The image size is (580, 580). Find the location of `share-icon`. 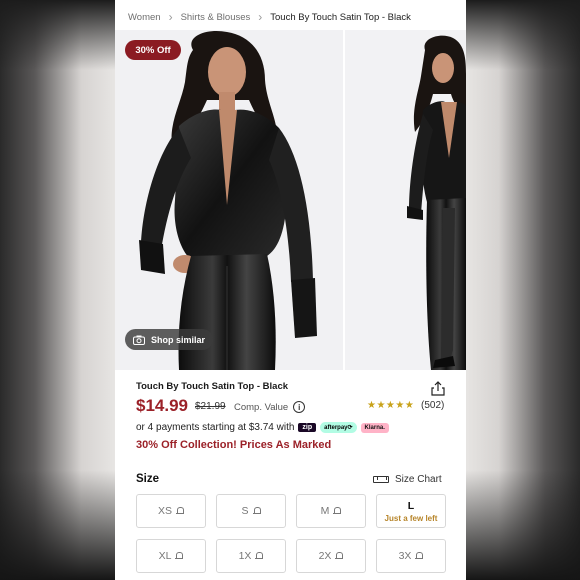

share-icon is located at coordinates (438, 388).